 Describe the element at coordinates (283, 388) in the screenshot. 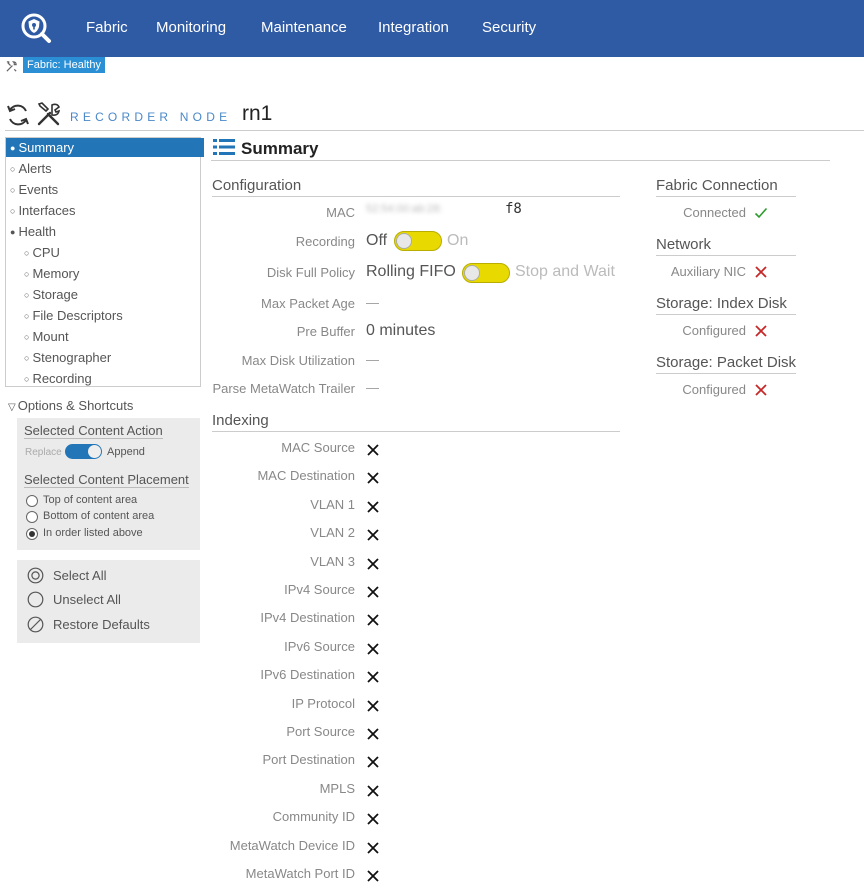

I see `parse-metawatch-label: Parse MetaWatch Trailer` at that location.